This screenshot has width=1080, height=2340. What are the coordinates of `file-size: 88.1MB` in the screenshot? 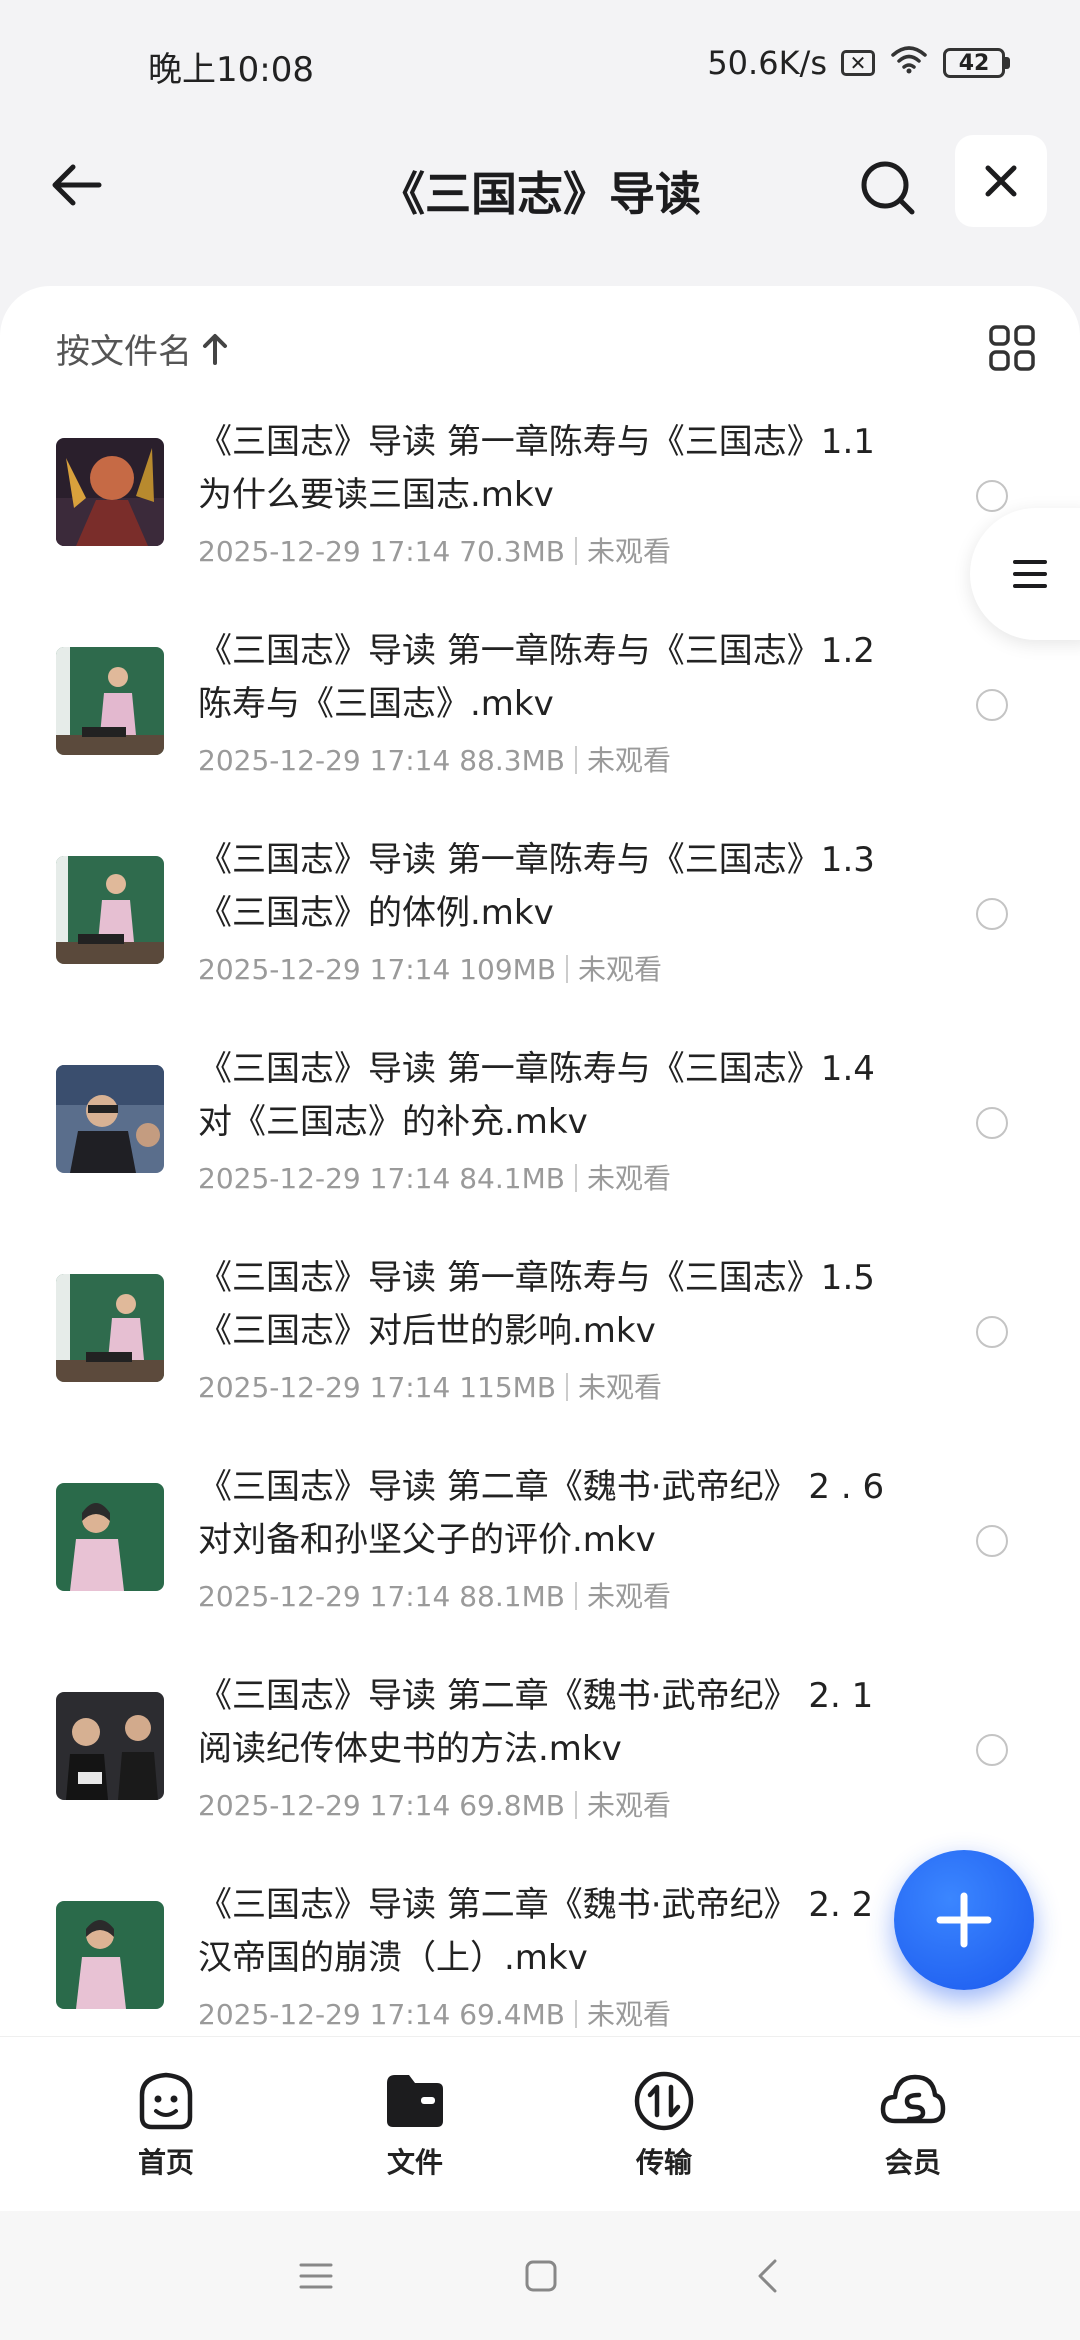 It's located at (512, 1596).